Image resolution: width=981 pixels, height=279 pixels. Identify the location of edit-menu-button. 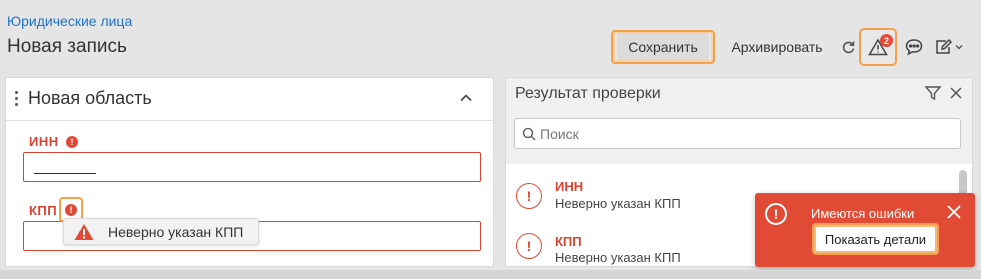
(949, 47).